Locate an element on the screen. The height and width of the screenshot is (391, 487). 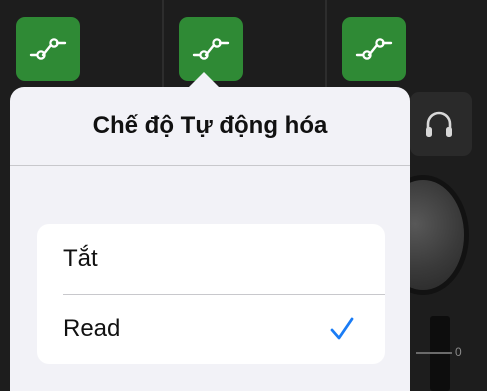
checkmark-icon is located at coordinates (342, 328).